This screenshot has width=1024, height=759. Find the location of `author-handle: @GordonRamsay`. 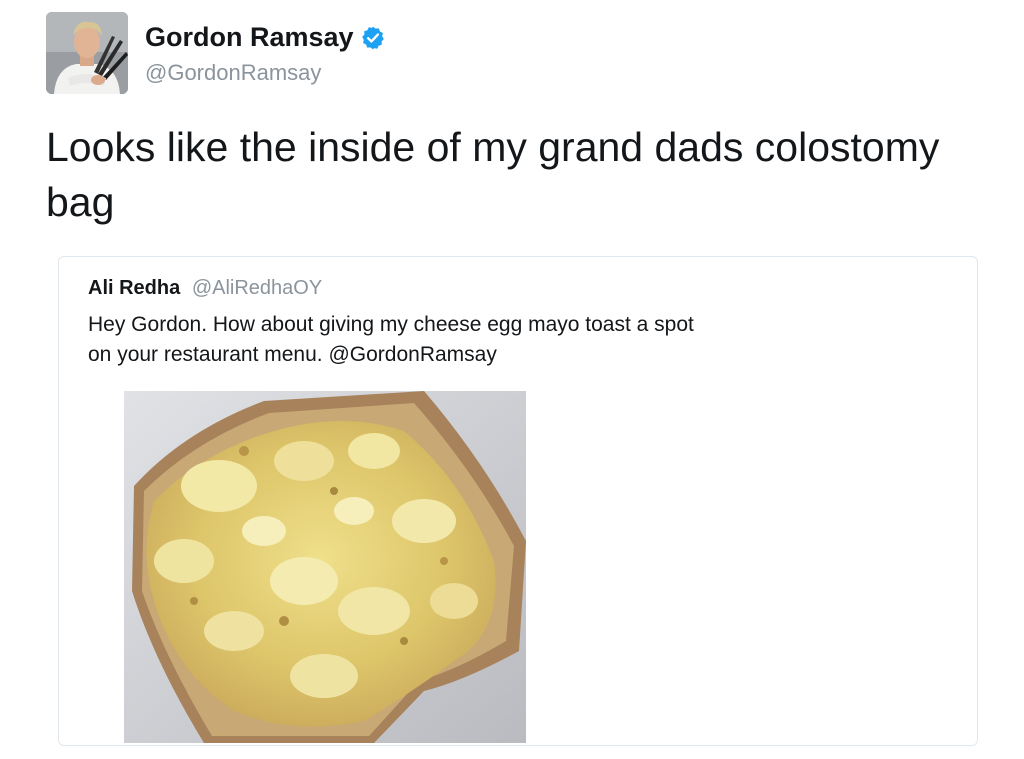

author-handle: @GordonRamsay is located at coordinates (233, 73).